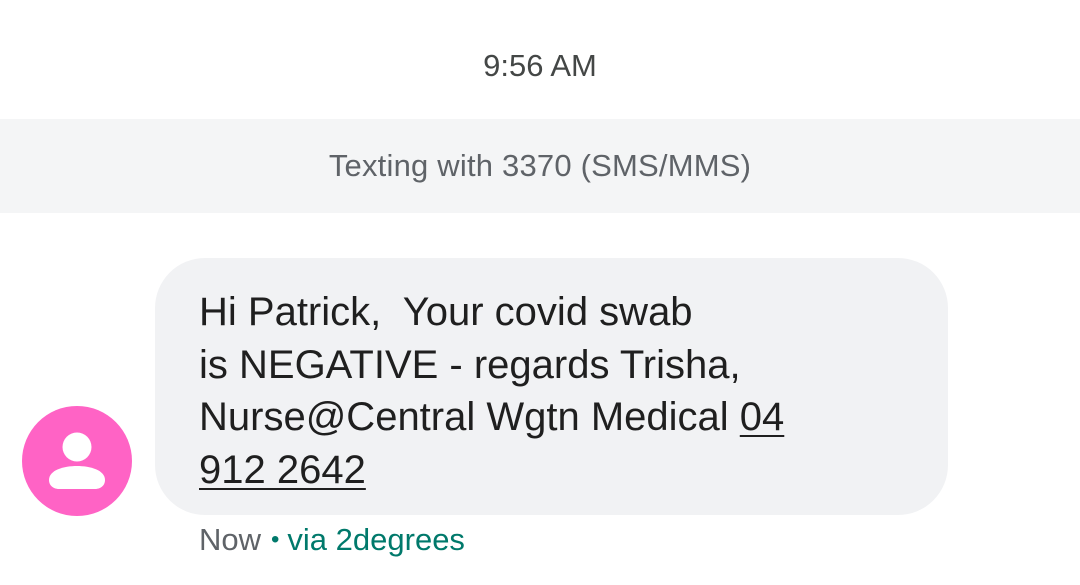 This screenshot has height=585, width=1080. I want to click on message-status: Now • via 2degrees, so click(332, 540).